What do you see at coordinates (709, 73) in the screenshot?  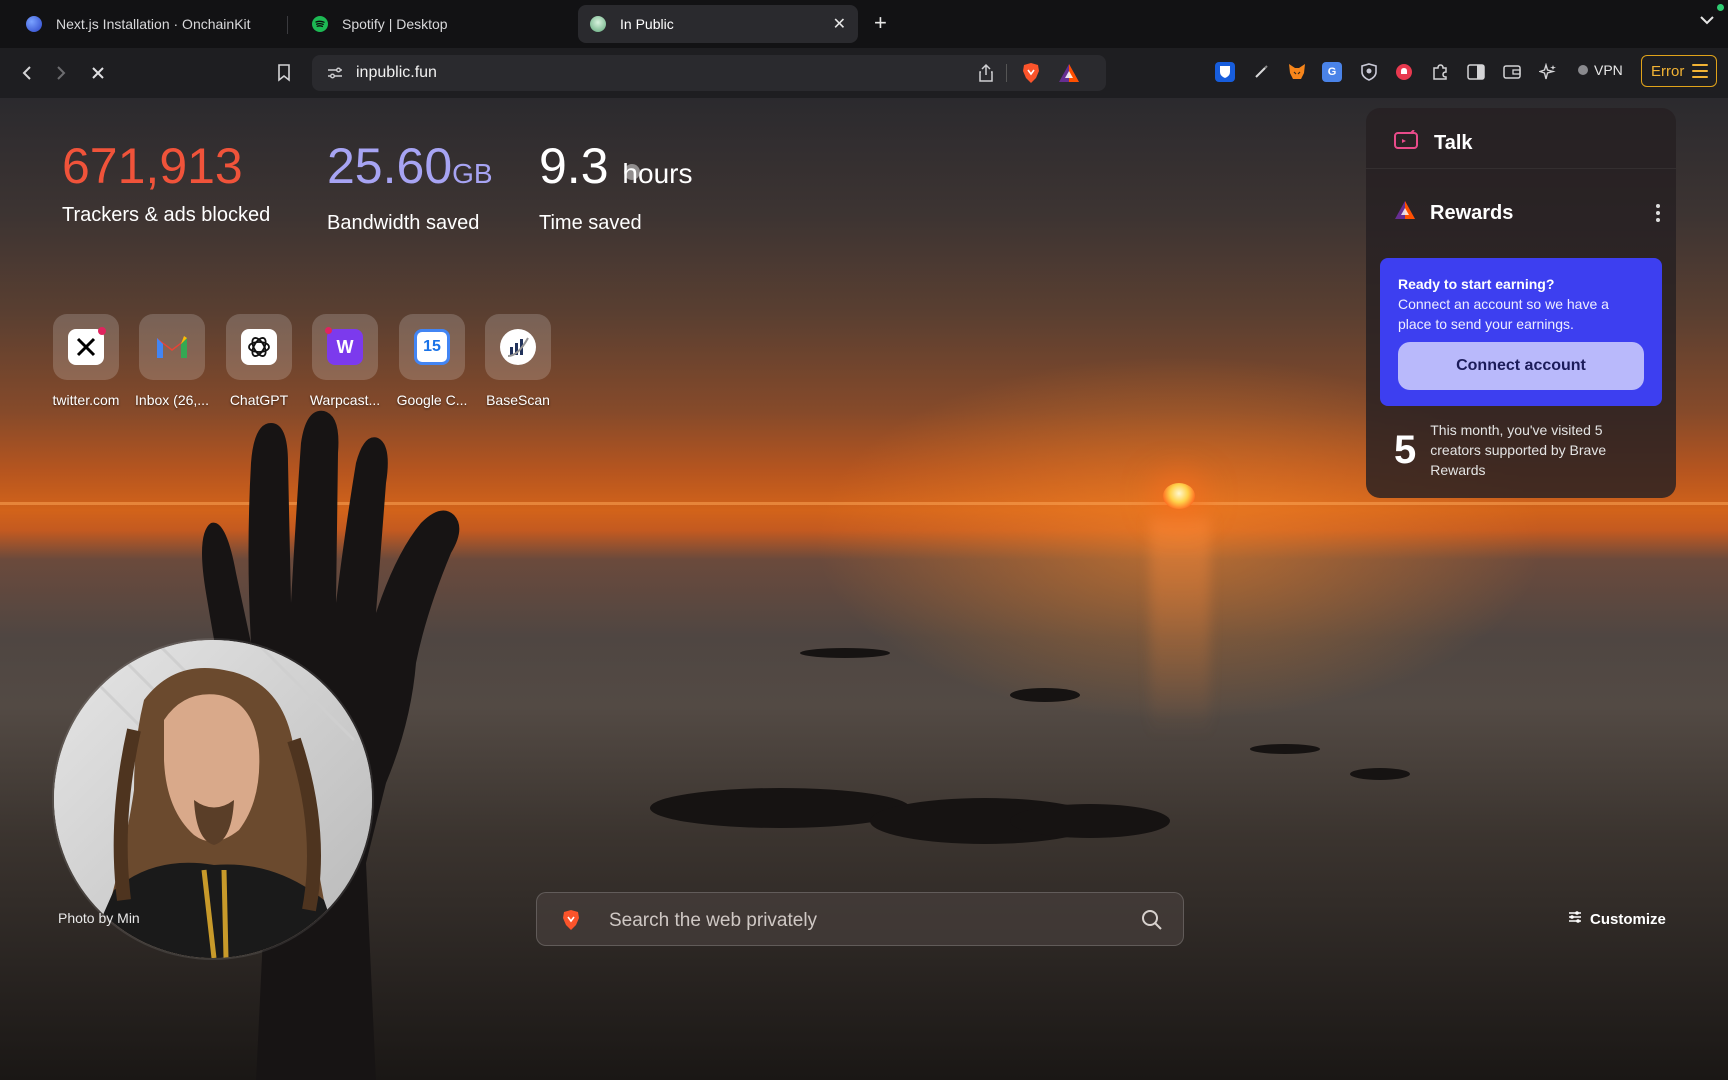 I see `address-bar: inpublic.fun` at bounding box center [709, 73].